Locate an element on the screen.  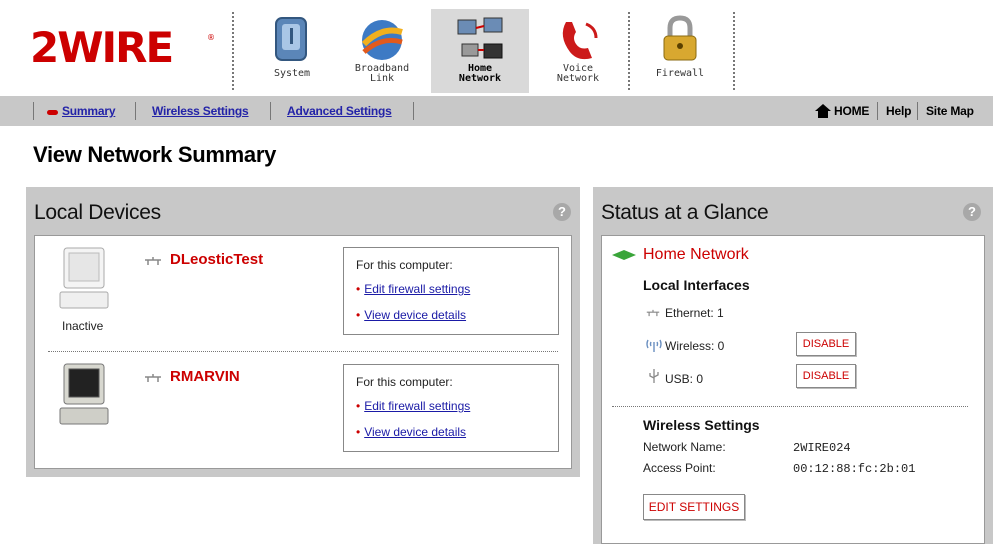
system-icon is located at coordinates (291, 39).